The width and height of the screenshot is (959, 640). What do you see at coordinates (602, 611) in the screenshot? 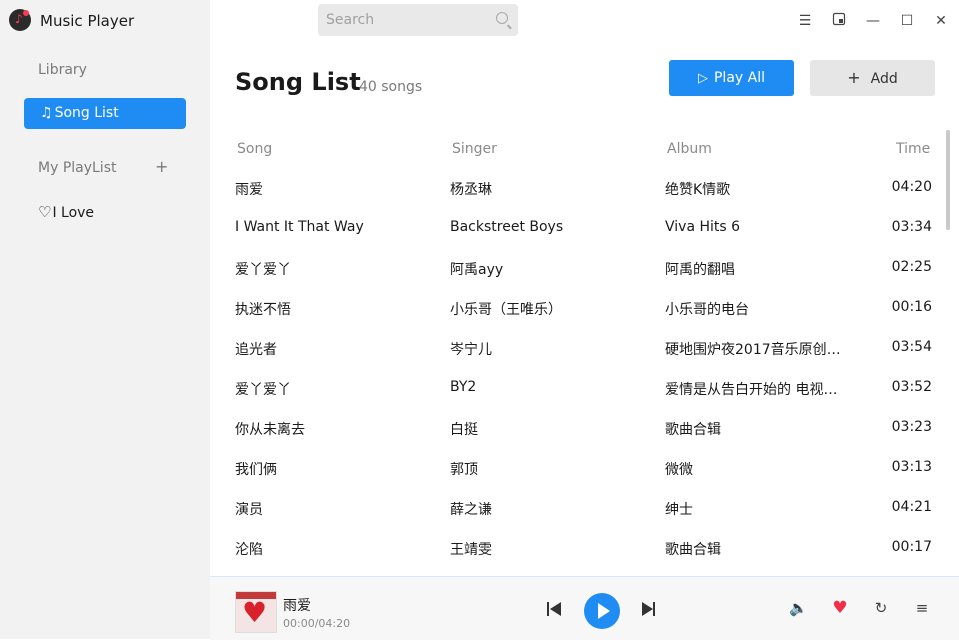
I see `play-button` at bounding box center [602, 611].